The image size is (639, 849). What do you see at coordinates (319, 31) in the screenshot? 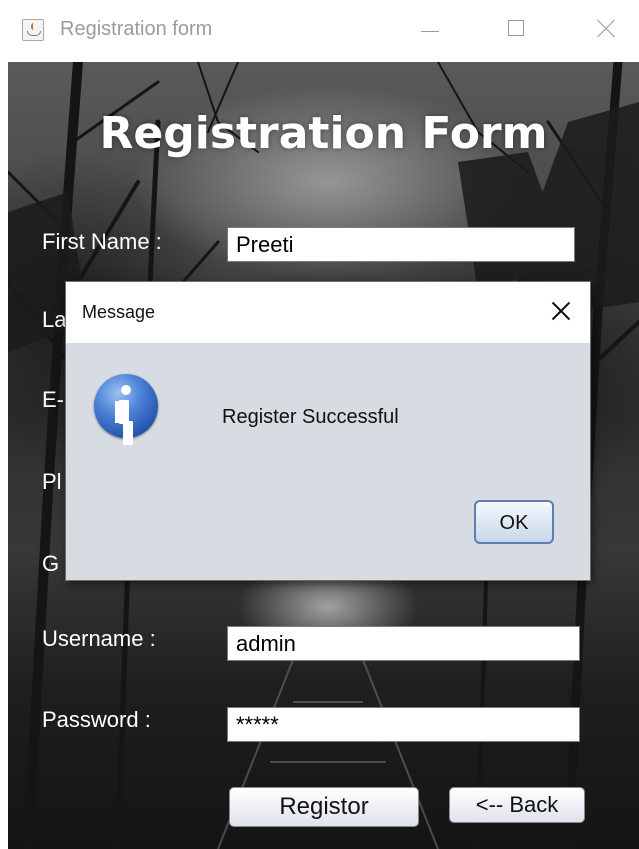
I see `window-title-bar: Registration form` at bounding box center [319, 31].